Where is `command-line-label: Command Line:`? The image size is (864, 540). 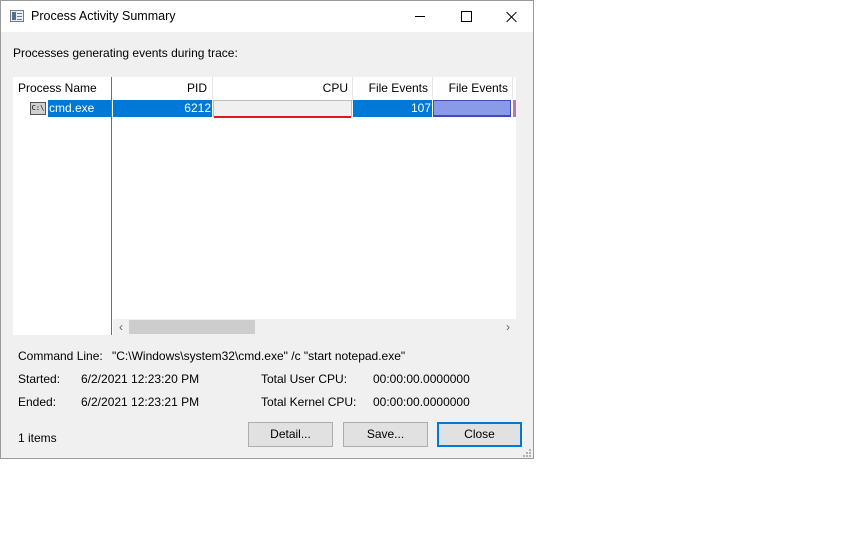 command-line-label: Command Line: is located at coordinates (60, 356).